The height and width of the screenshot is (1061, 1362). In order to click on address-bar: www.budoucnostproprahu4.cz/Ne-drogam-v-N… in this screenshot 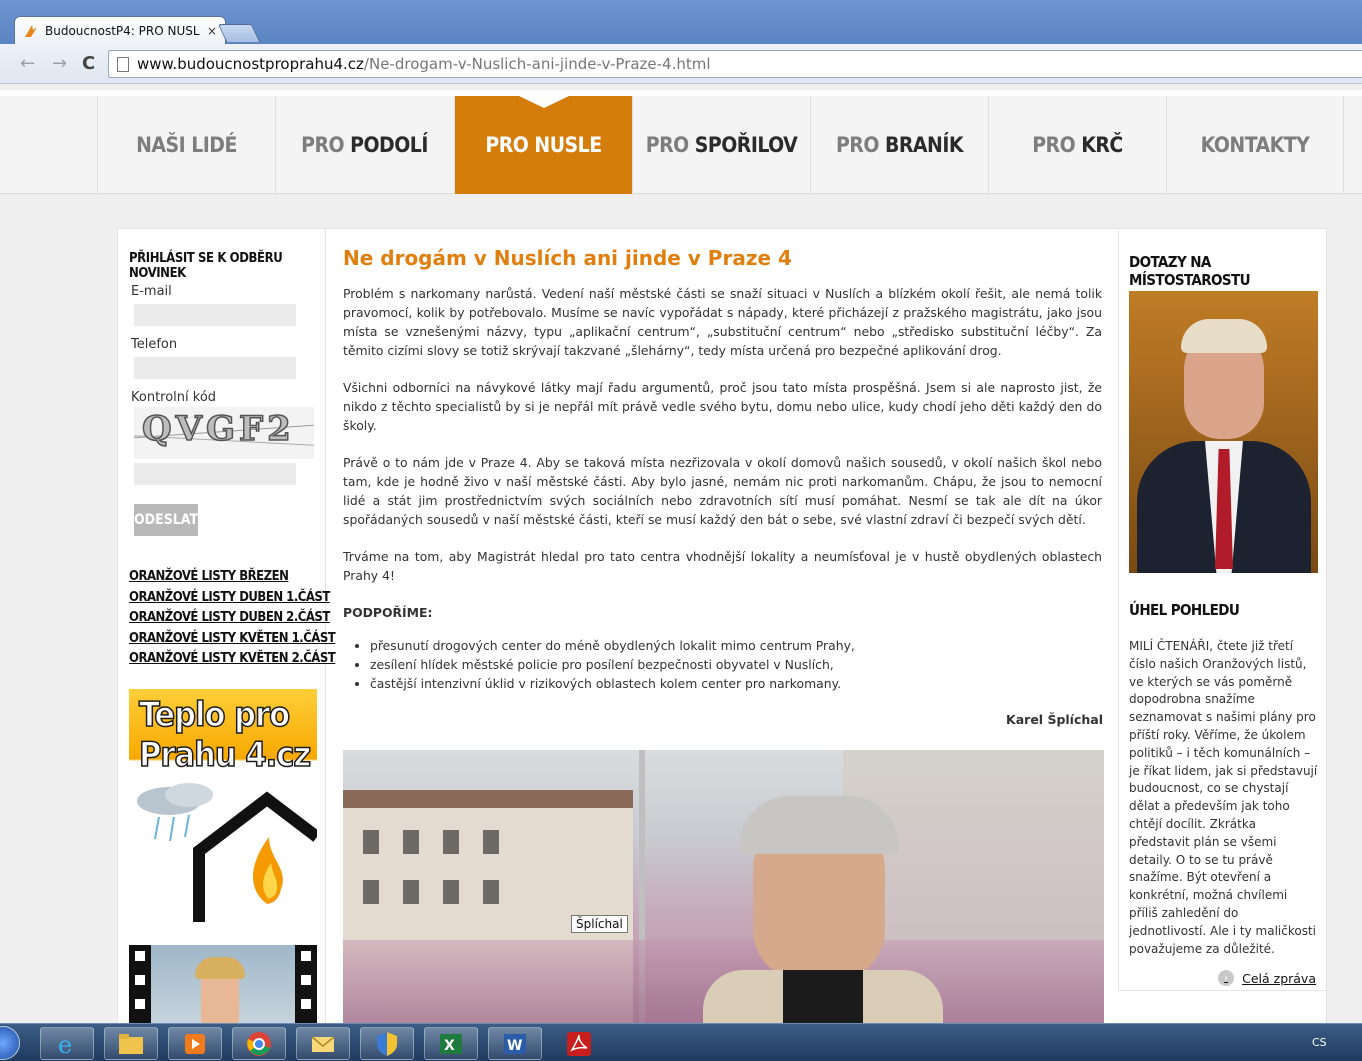, I will do `click(735, 64)`.